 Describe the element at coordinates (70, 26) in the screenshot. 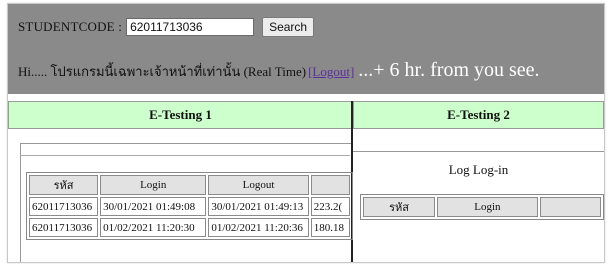

I see `studentcode-label: STUDENTCODE :` at that location.